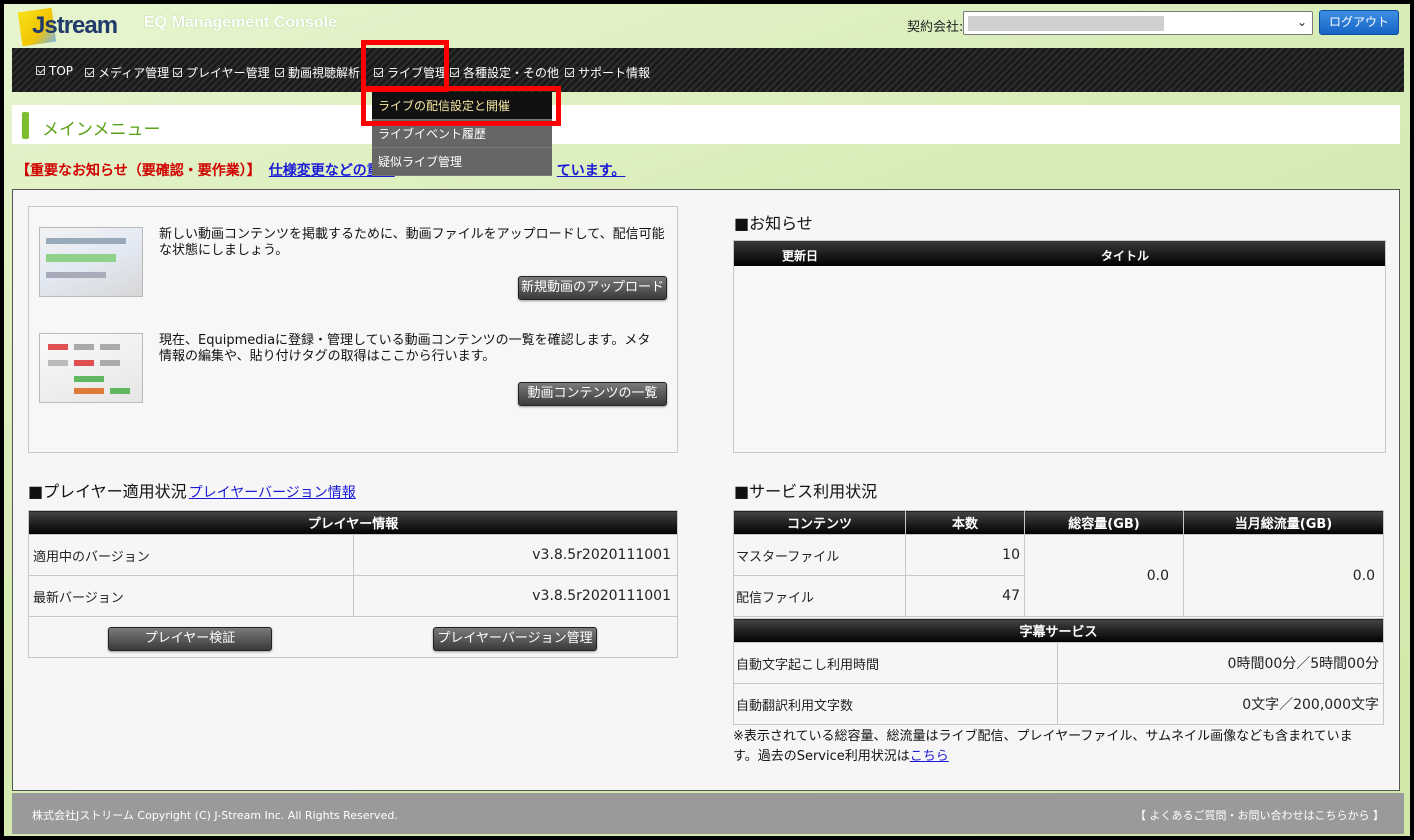 This screenshot has height=840, width=1414. What do you see at coordinates (101, 130) in the screenshot?
I see `page-title: メインメニュー` at bounding box center [101, 130].